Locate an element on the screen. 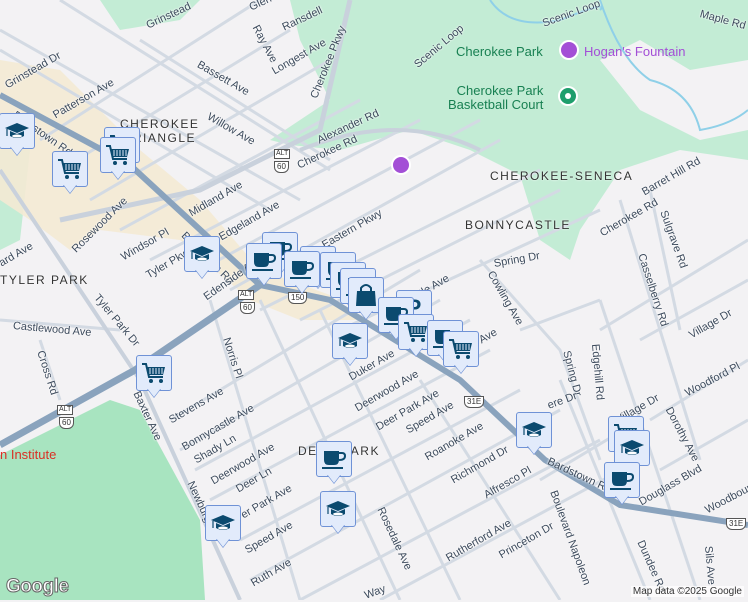 Image resolution: width=748 pixels, height=602 pixels. camera-pin-icon is located at coordinates (569, 50).